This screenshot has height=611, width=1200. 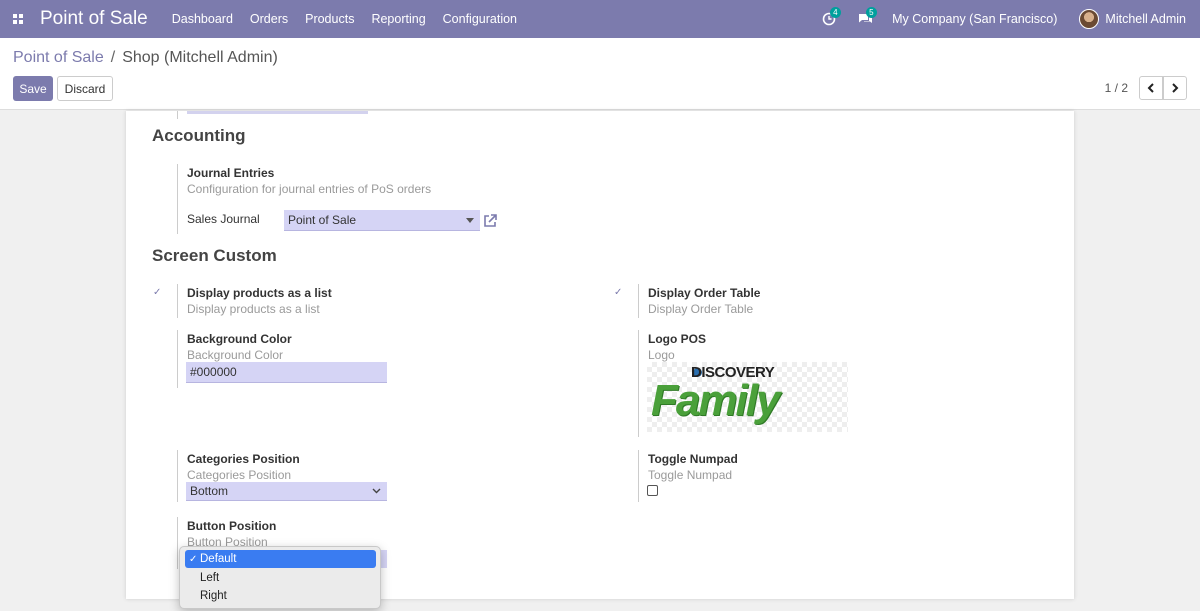 I want to click on button-position-dropdown: ✓ Default Left Right, so click(x=280, y=577).